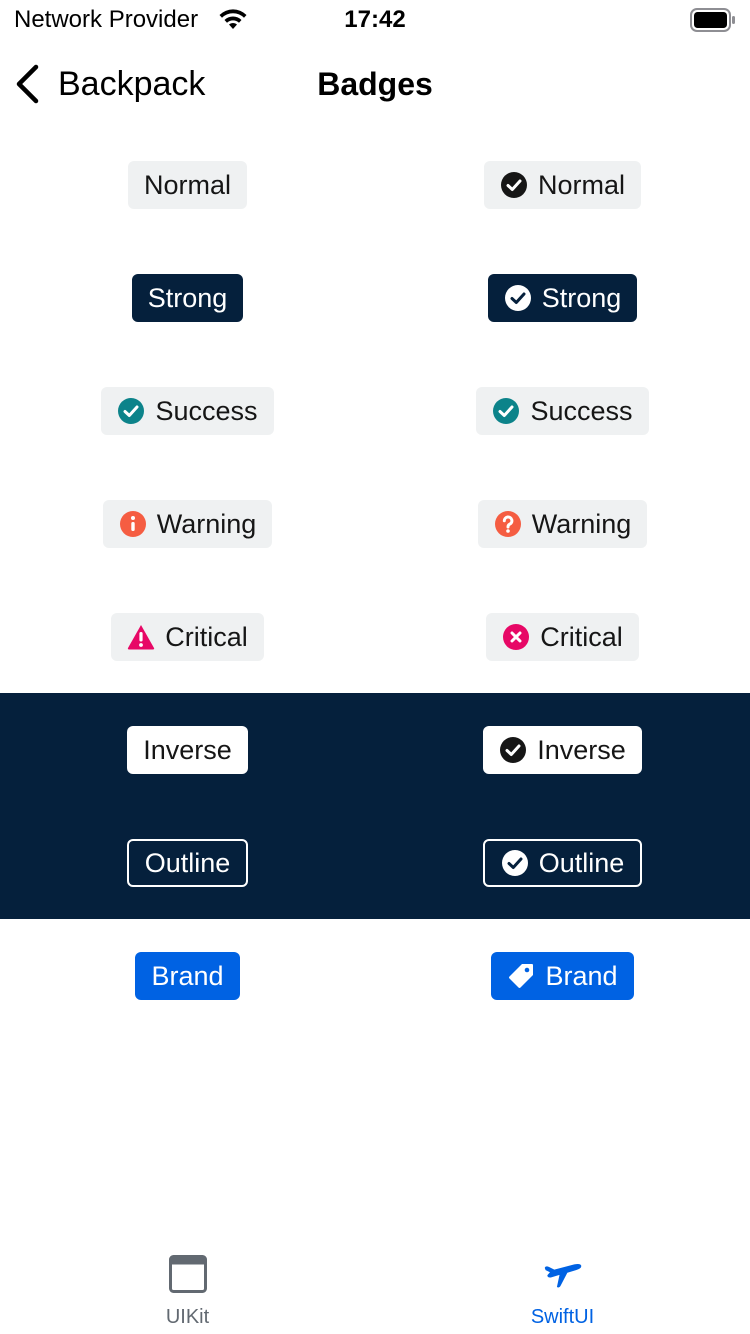 Image resolution: width=750 pixels, height=1334 pixels. What do you see at coordinates (508, 524) in the screenshot?
I see `help-circle-icon` at bounding box center [508, 524].